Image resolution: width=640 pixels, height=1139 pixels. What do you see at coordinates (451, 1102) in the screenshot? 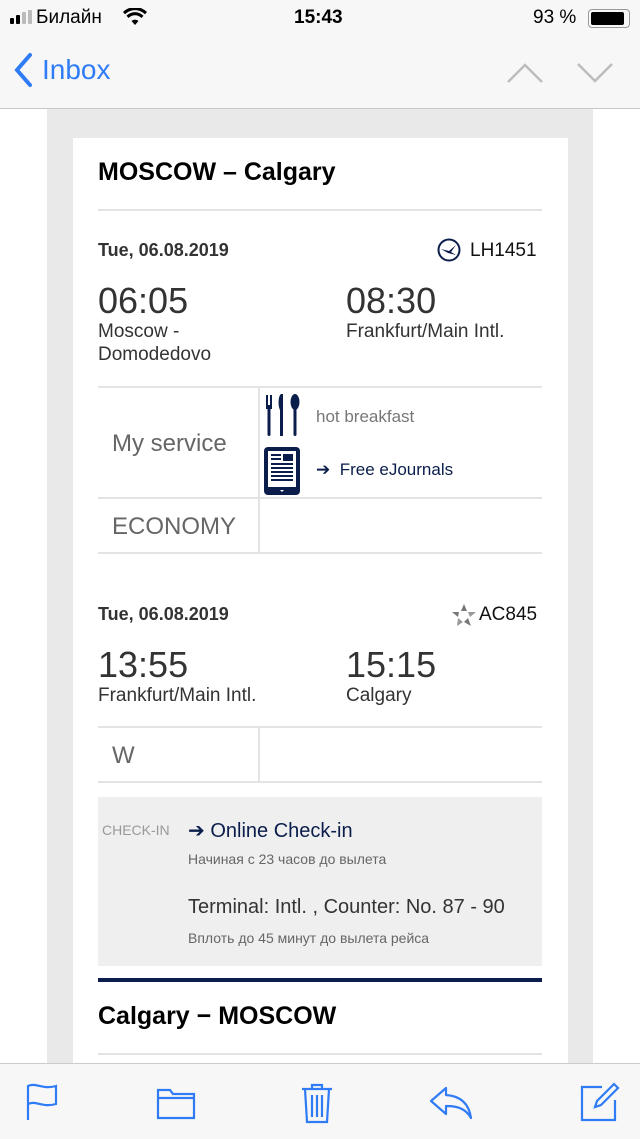
I see `reply-icon` at bounding box center [451, 1102].